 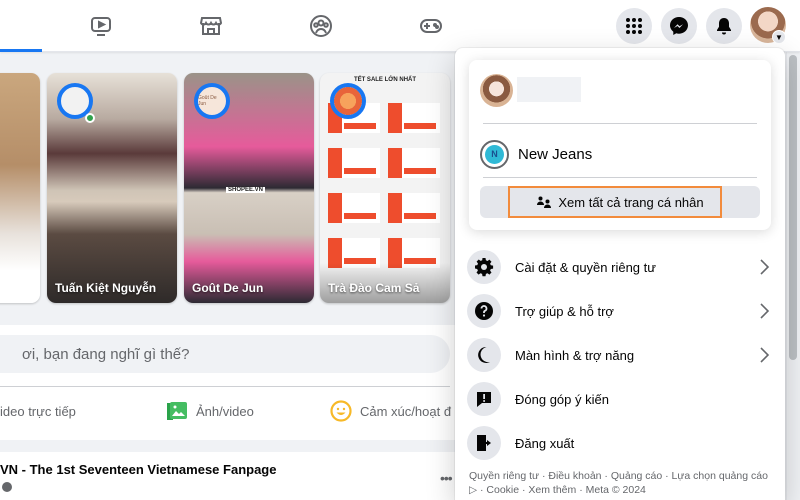 I want to click on story-avatar, so click(x=348, y=101).